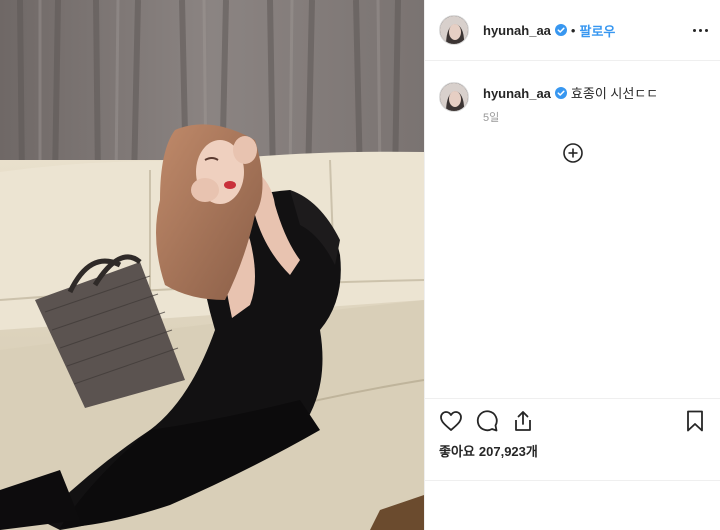 Image resolution: width=720 pixels, height=530 pixels. I want to click on caption-avatar-image, so click(454, 97).